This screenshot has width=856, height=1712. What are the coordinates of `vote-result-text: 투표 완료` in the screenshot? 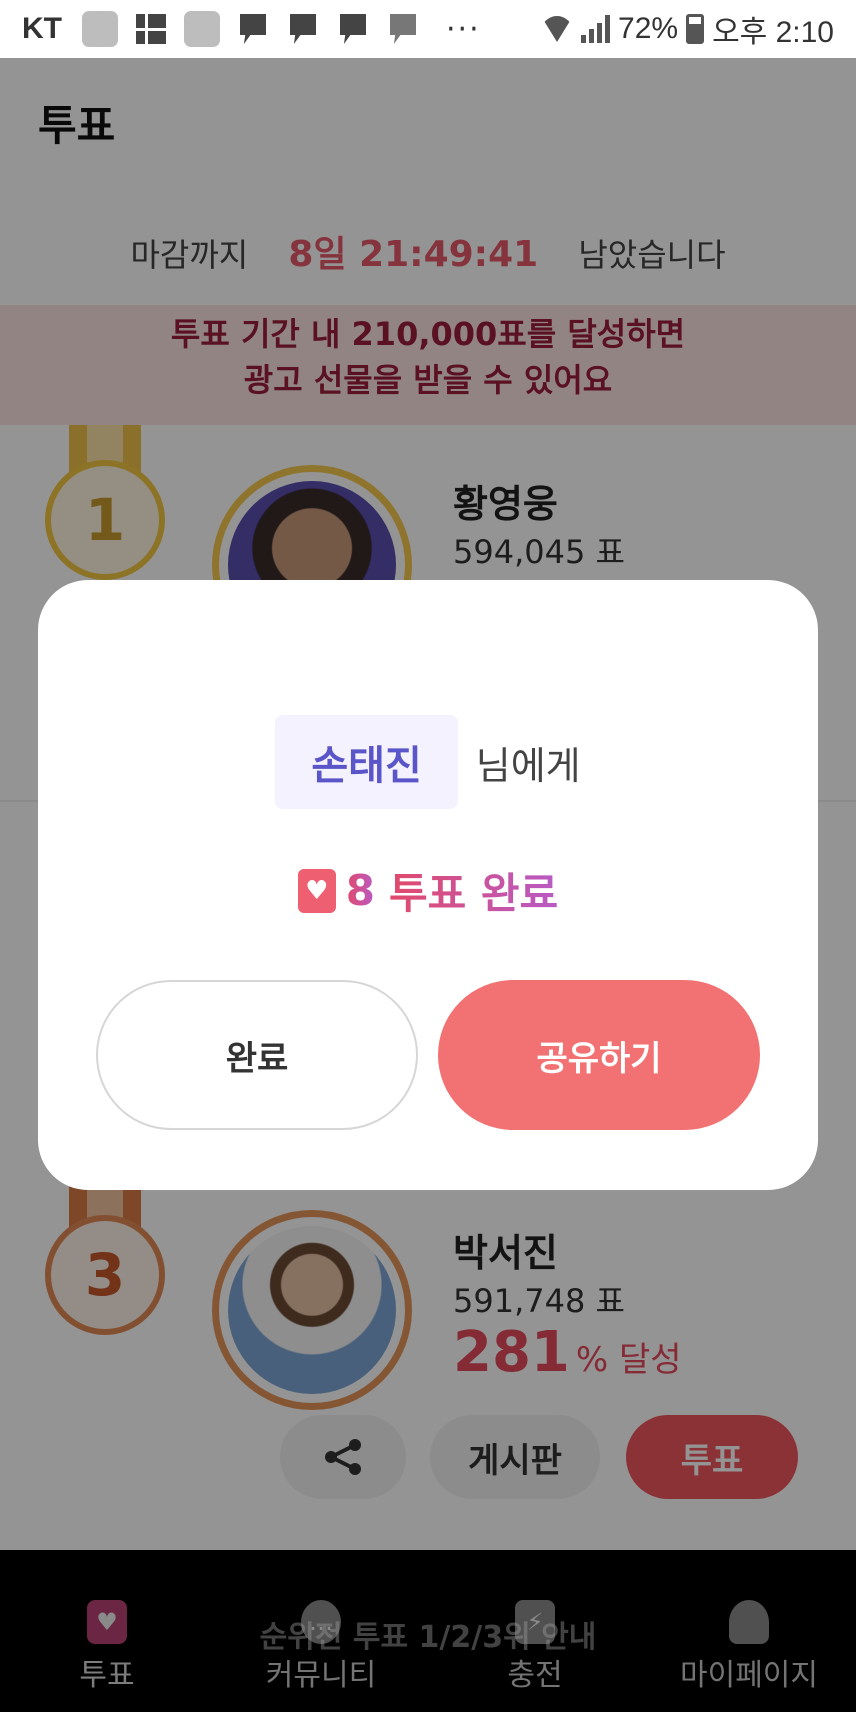 It's located at (473, 890).